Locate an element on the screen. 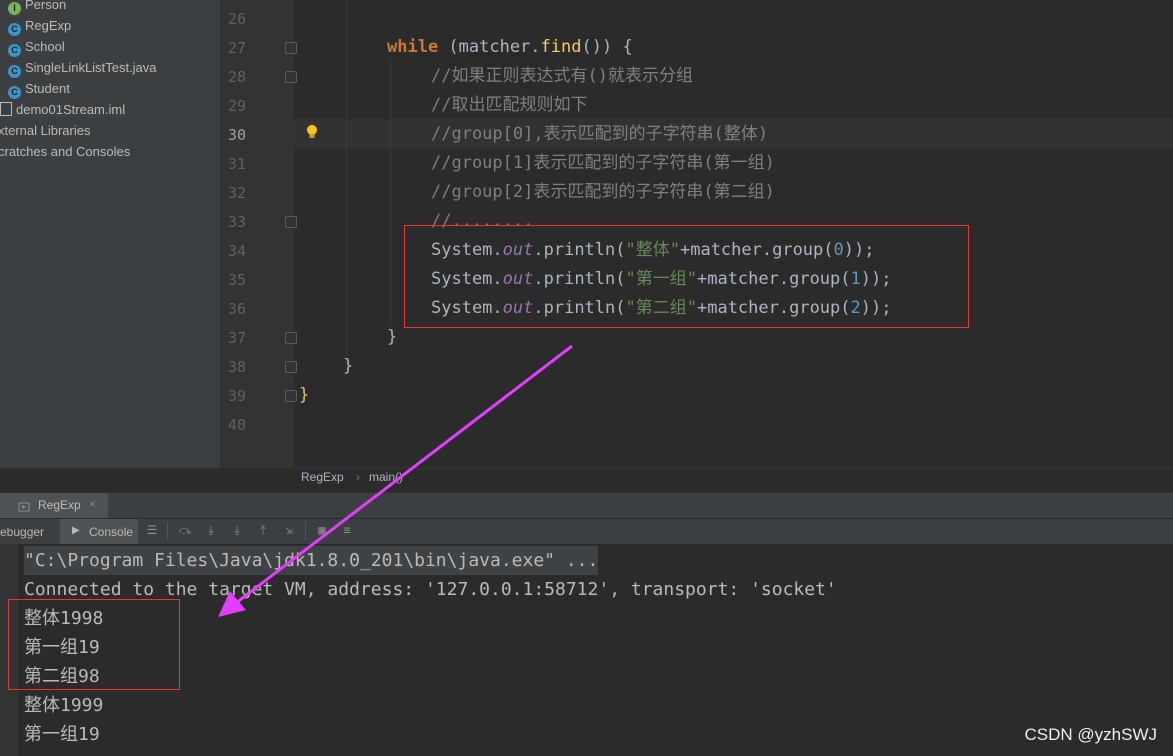 The width and height of the screenshot is (1173, 756). code-line-30: //group[0],表示匹配到的子字符串(整体) is located at coordinates (599, 134).